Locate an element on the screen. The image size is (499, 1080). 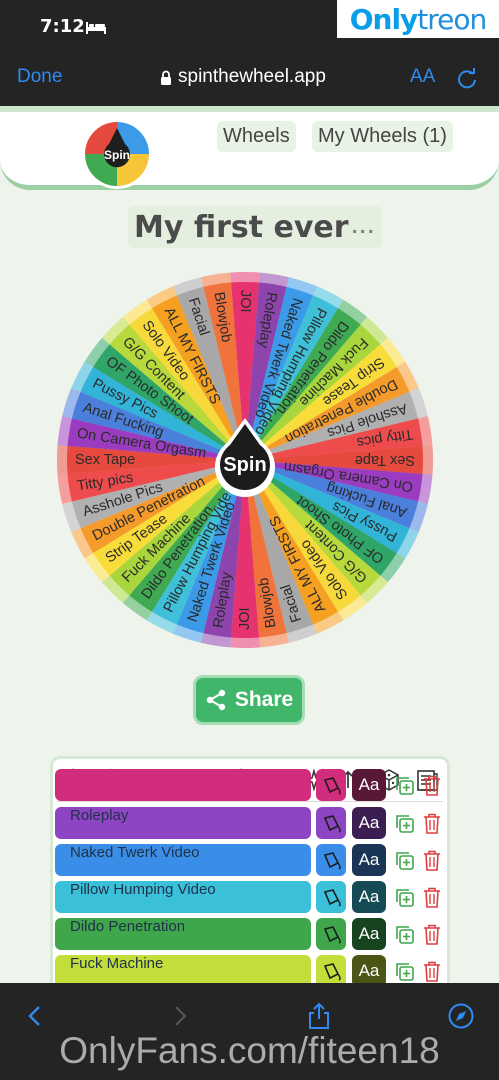
share-button: Share is located at coordinates (249, 700).